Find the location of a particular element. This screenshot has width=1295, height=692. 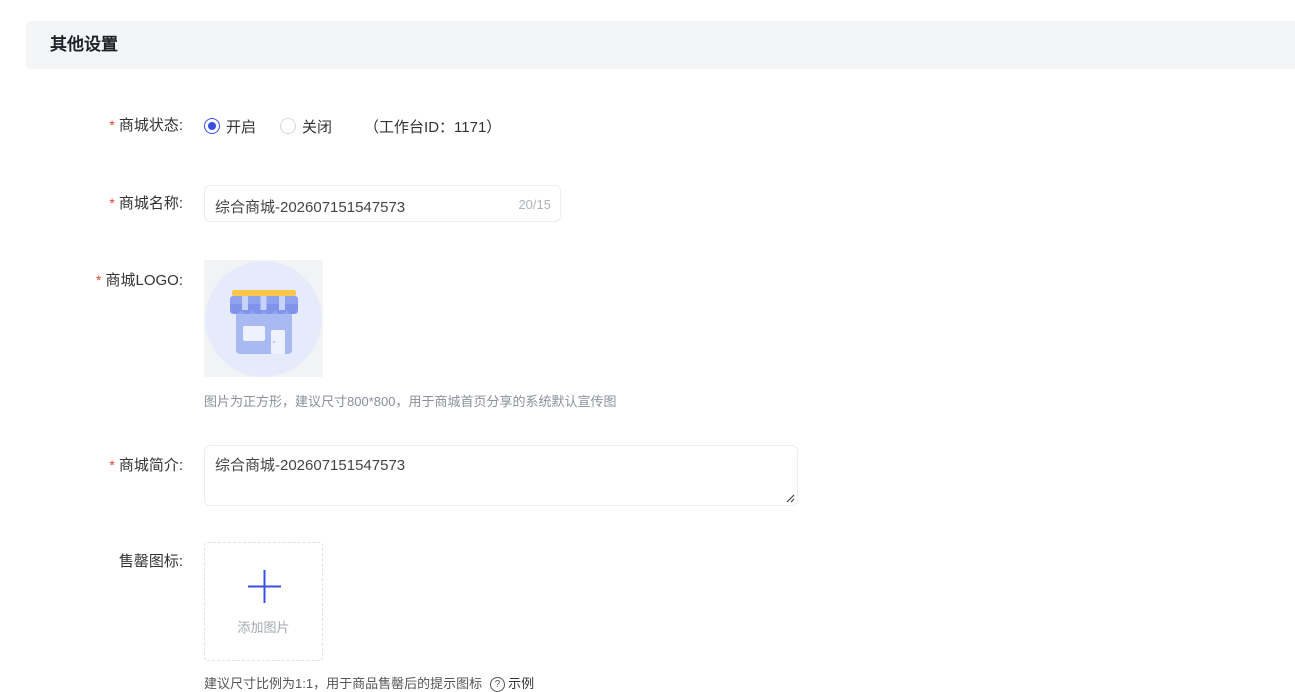

soldout-icon-upload: 添加图片 is located at coordinates (263, 601).